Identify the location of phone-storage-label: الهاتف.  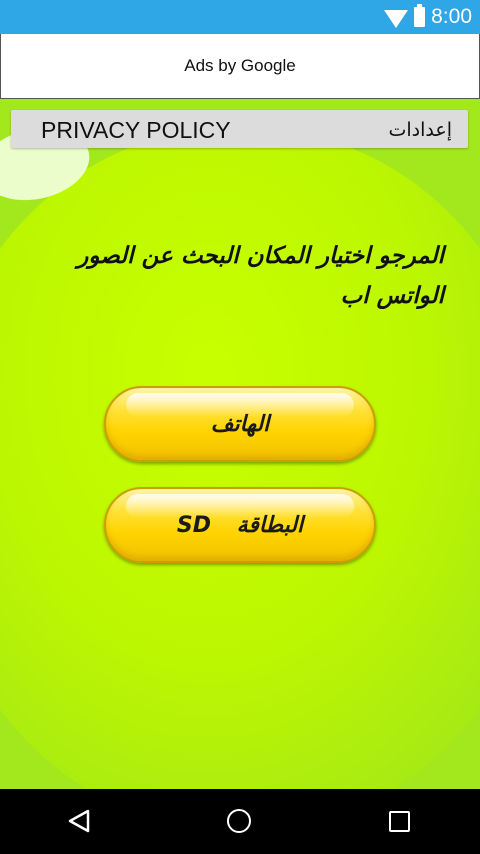
(240, 424).